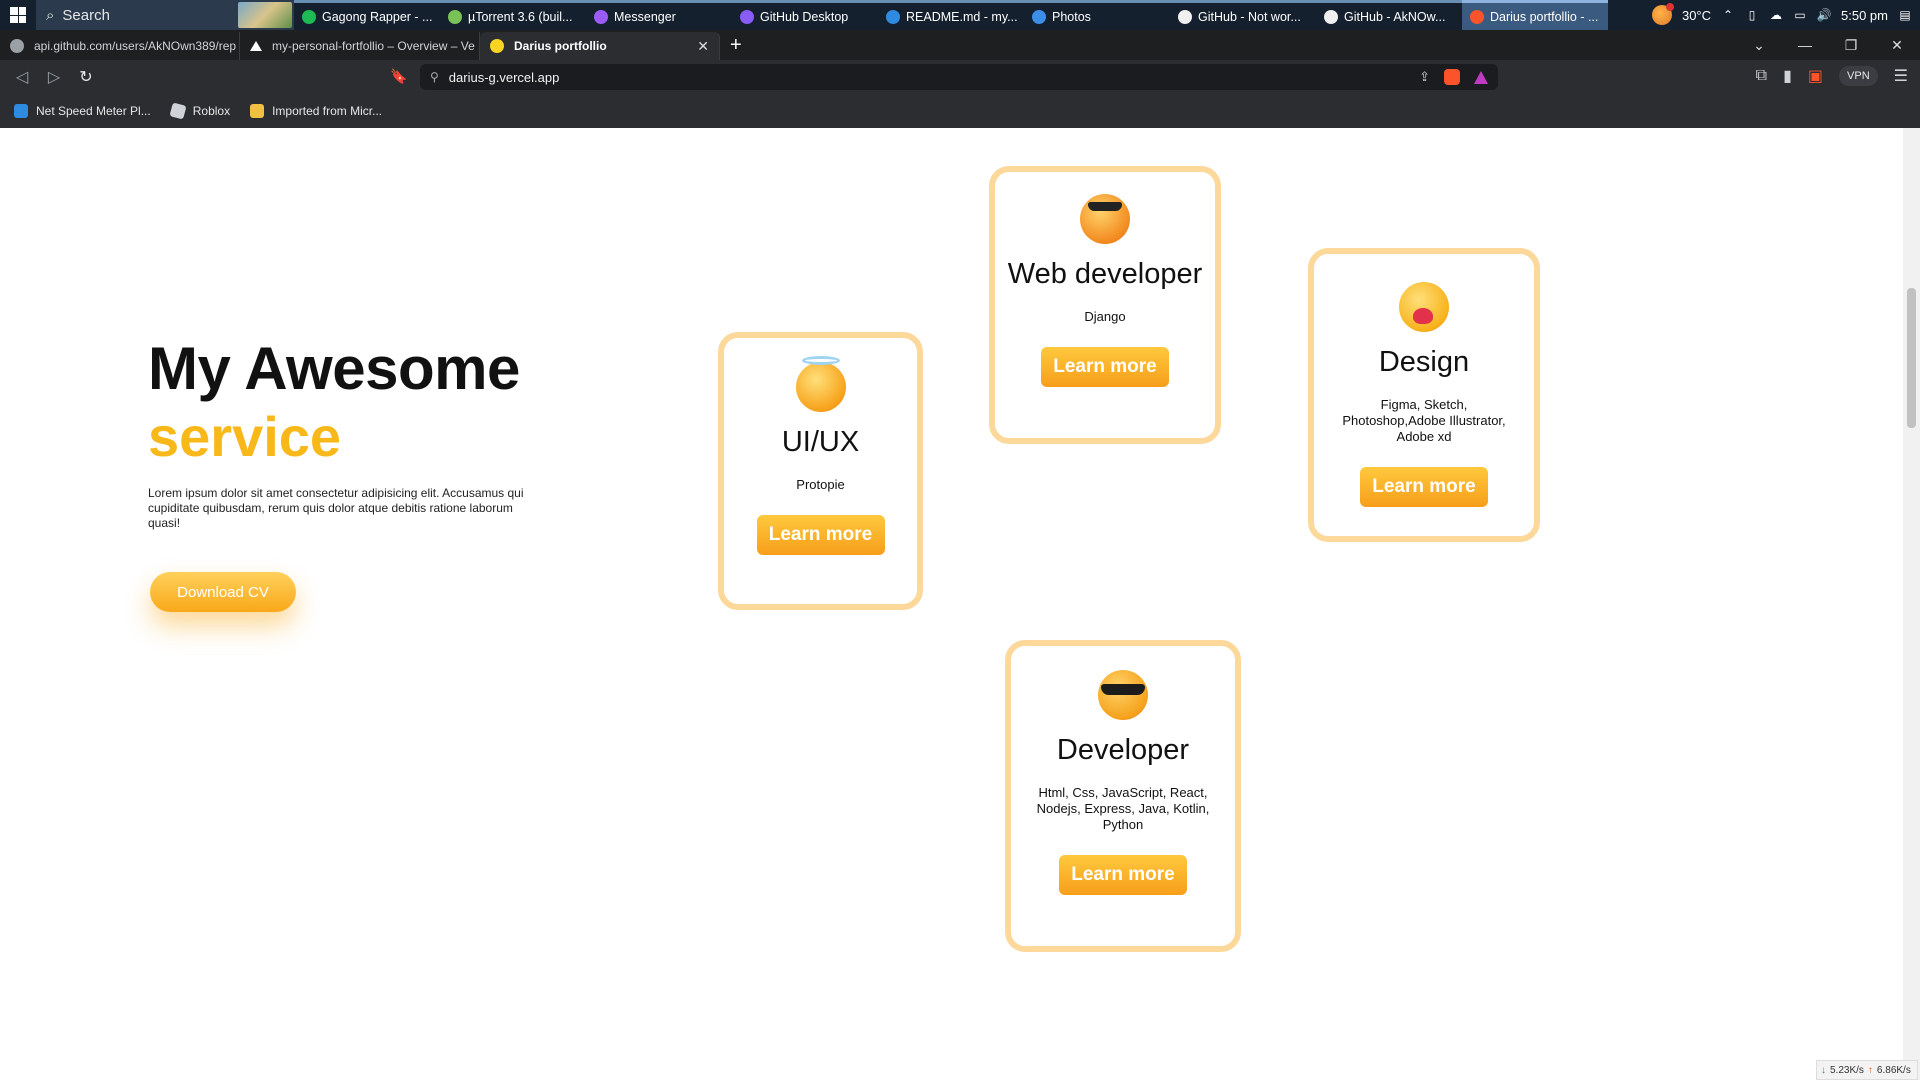  Describe the element at coordinates (1105, 219) in the screenshot. I see `sunglasses-emoji-icon` at that location.